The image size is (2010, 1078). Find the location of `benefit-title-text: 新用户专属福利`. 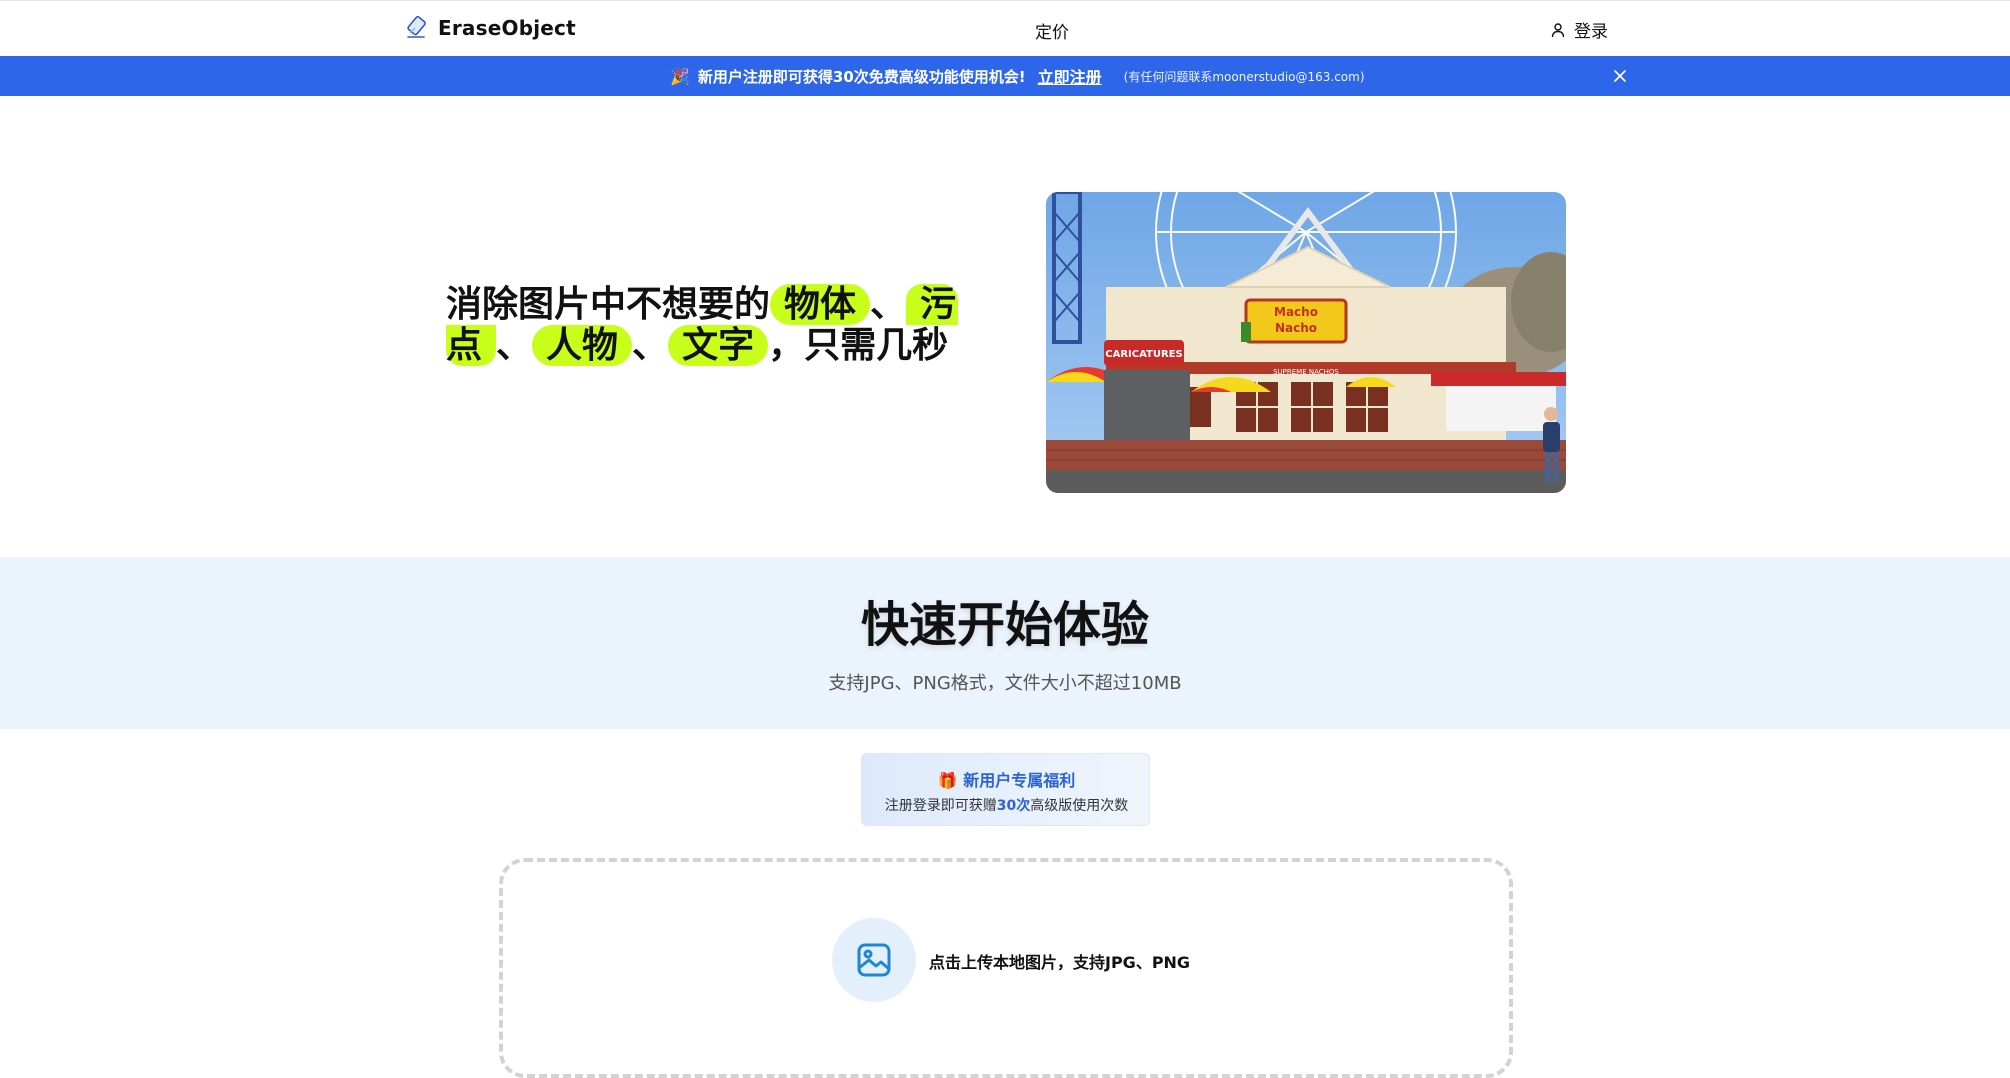

benefit-title-text: 新用户专属福利 is located at coordinates (1019, 780).